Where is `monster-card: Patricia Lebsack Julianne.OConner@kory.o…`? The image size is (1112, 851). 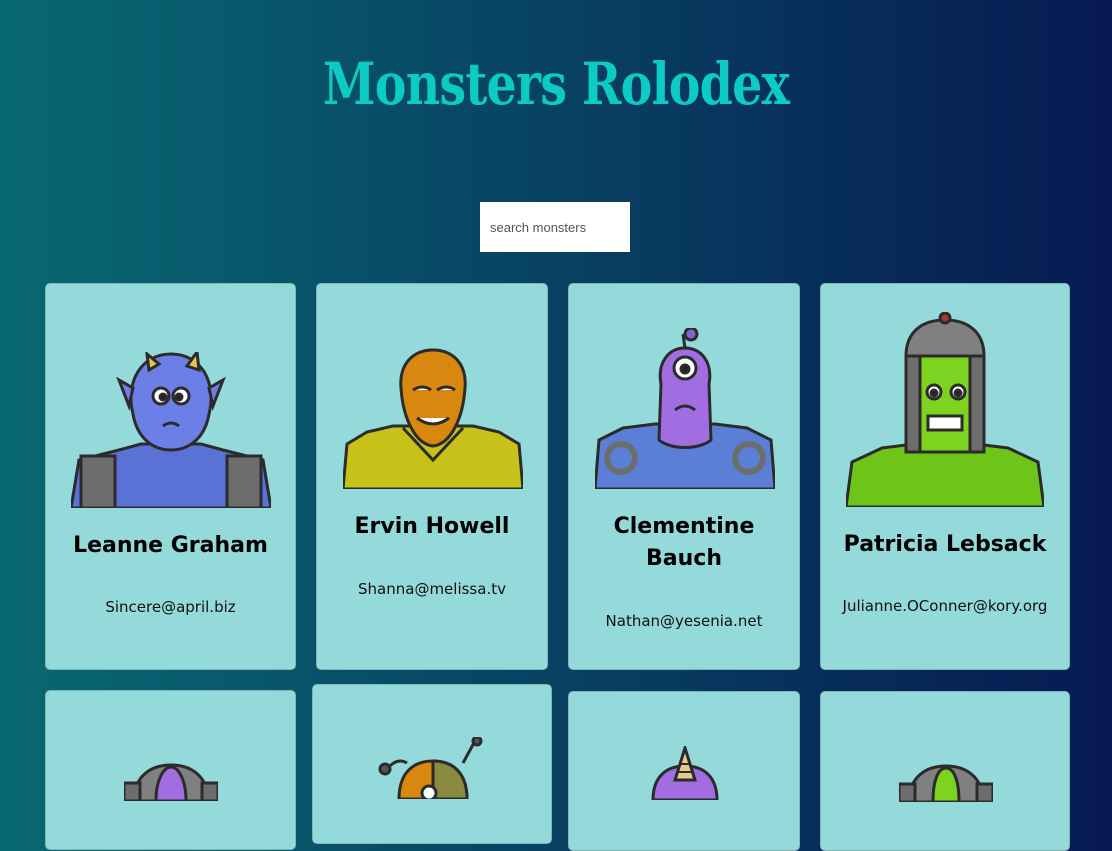
monster-card: Patricia Lebsack Julianne.OConner@kory.o… is located at coordinates (945, 476).